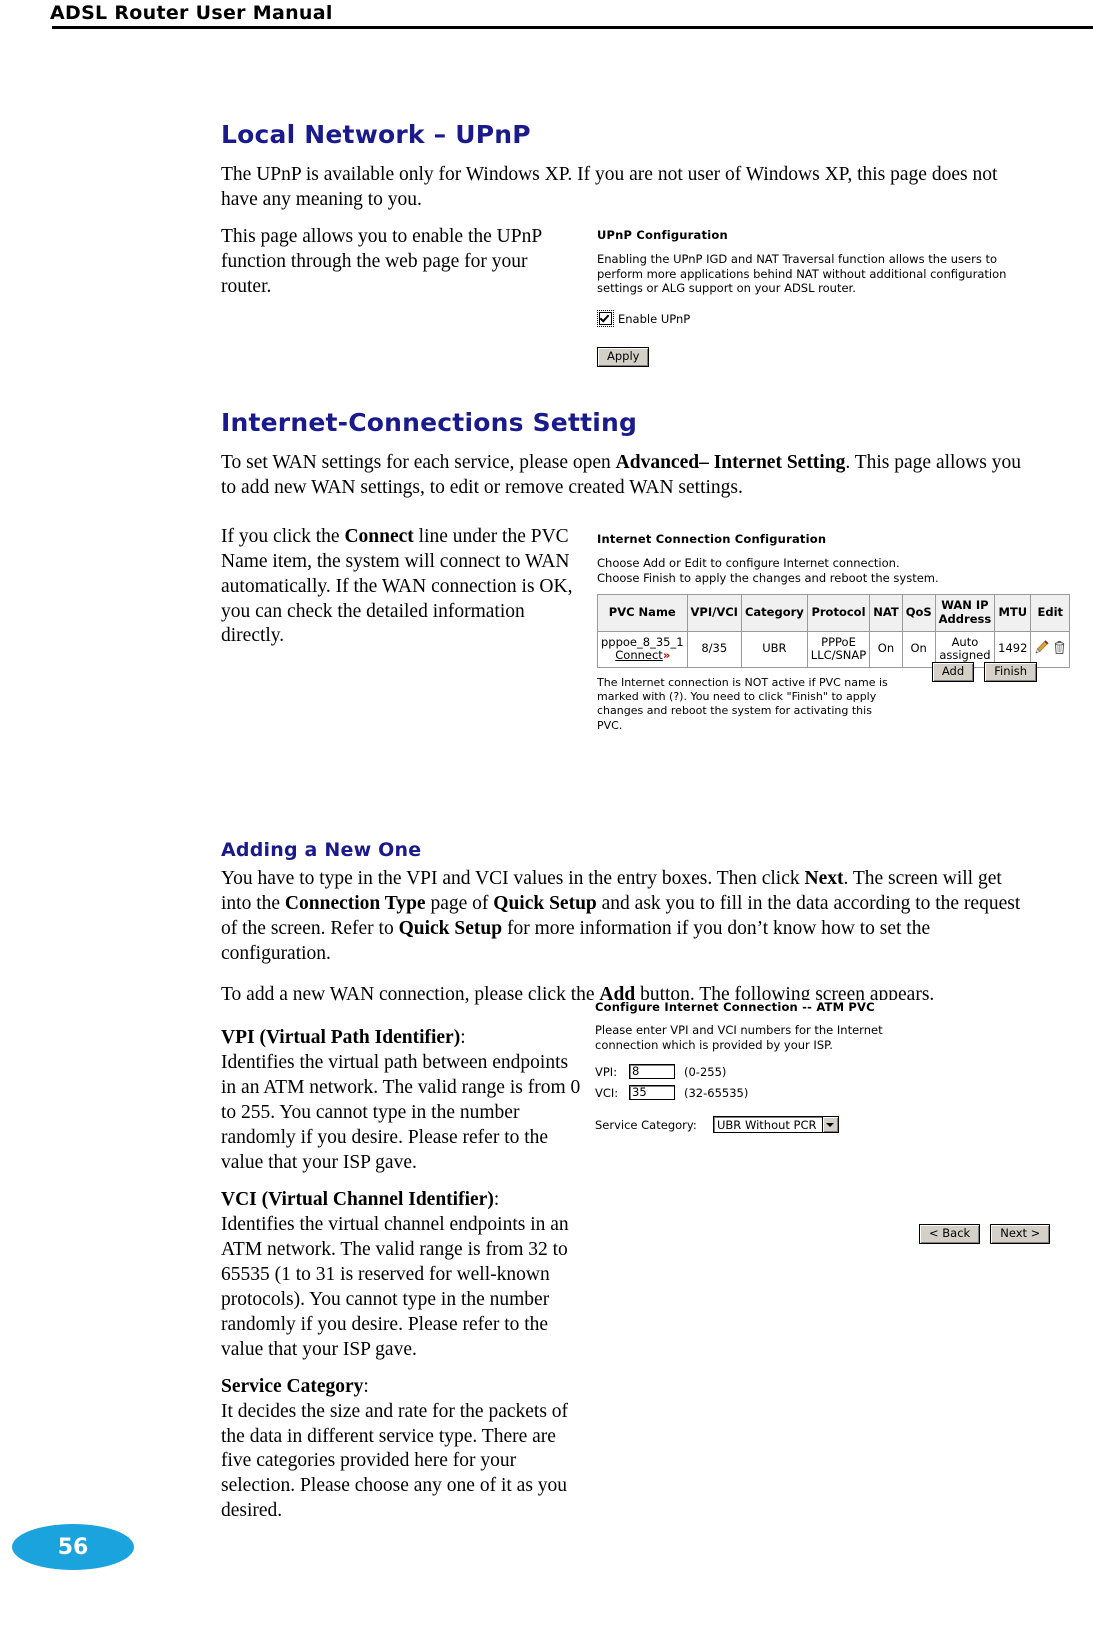 Image resolution: width=1093 pixels, height=1634 pixels. Describe the element at coordinates (546, 15) in the screenshot. I see `page-header: ADSL Router User Manual` at that location.